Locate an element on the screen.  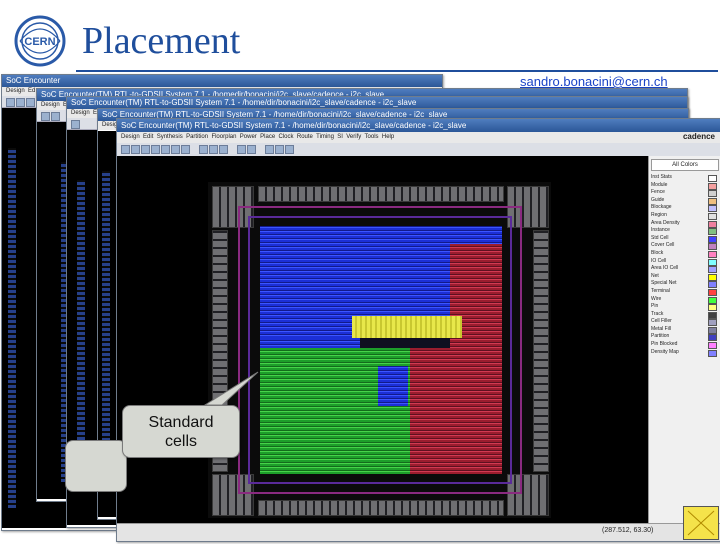
toolbar-attribute-icon is located at coordinates (251, 149).